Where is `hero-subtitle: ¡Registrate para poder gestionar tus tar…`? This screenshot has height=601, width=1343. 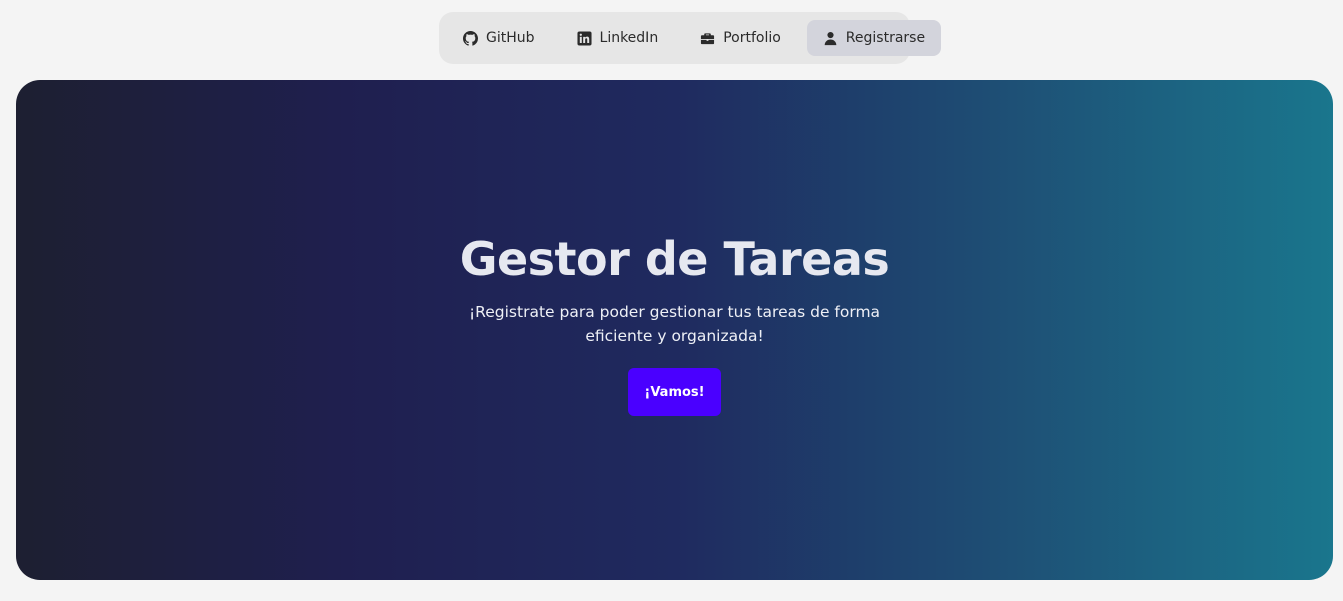
hero-subtitle: ¡Registrate para poder gestionar tus tar… is located at coordinates (674, 324).